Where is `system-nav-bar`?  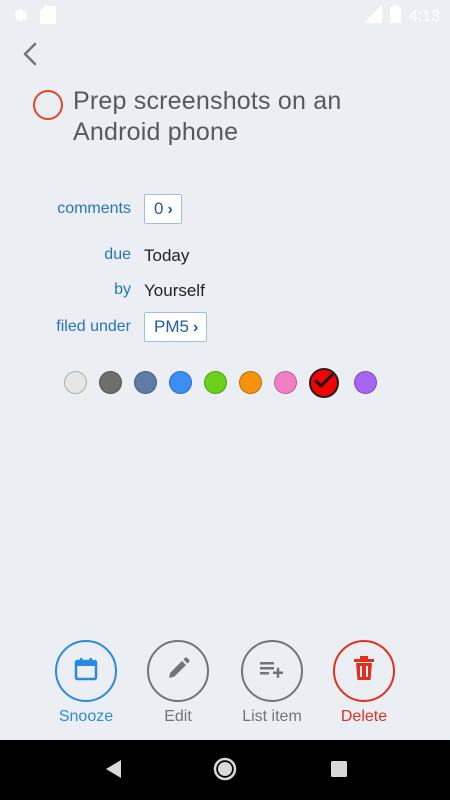 system-nav-bar is located at coordinates (225, 770).